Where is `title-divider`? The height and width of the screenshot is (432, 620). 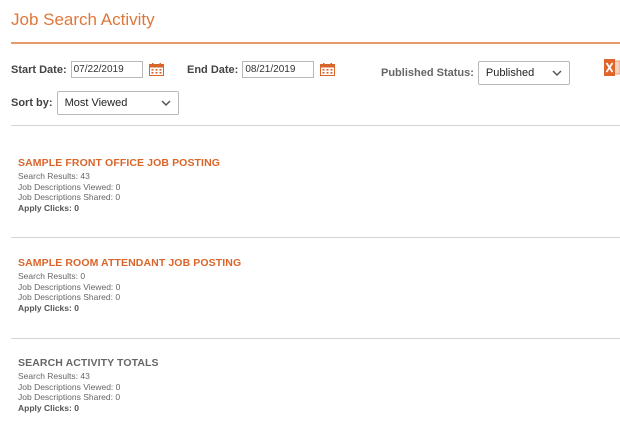 title-divider is located at coordinates (315, 43).